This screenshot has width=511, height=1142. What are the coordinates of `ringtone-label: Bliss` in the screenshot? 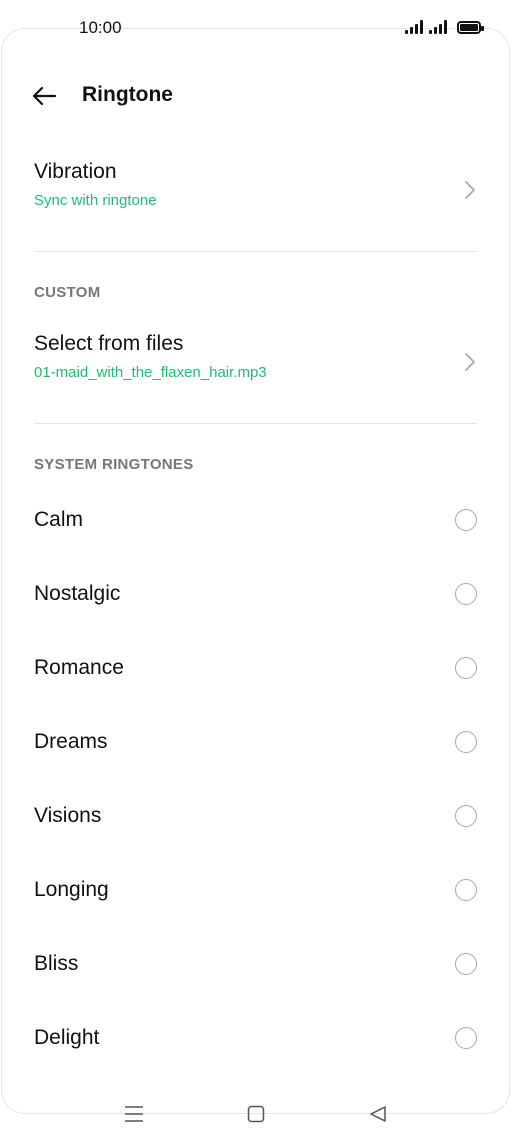 It's located at (56, 963).